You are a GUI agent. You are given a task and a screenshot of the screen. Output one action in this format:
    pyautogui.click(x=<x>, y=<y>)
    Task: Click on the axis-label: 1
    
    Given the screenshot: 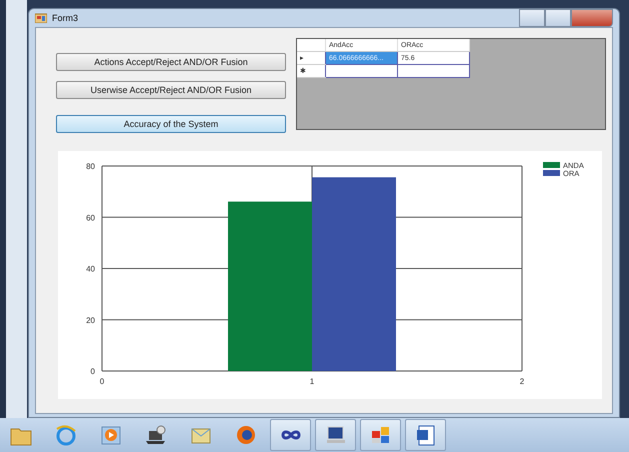 What is the action you would take?
    pyautogui.click(x=312, y=381)
    